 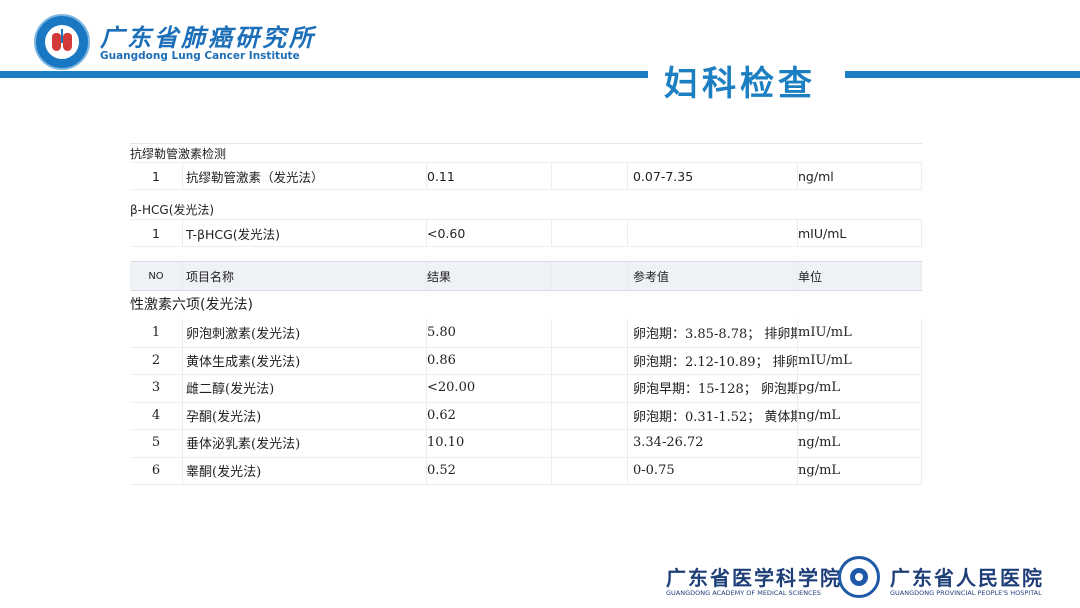 What do you see at coordinates (526, 388) in the screenshot?
I see `table-row: 3 雌二醇(发光法) <20.00 卵泡早期：15-128； 卵泡期 pg/mL` at bounding box center [526, 388].